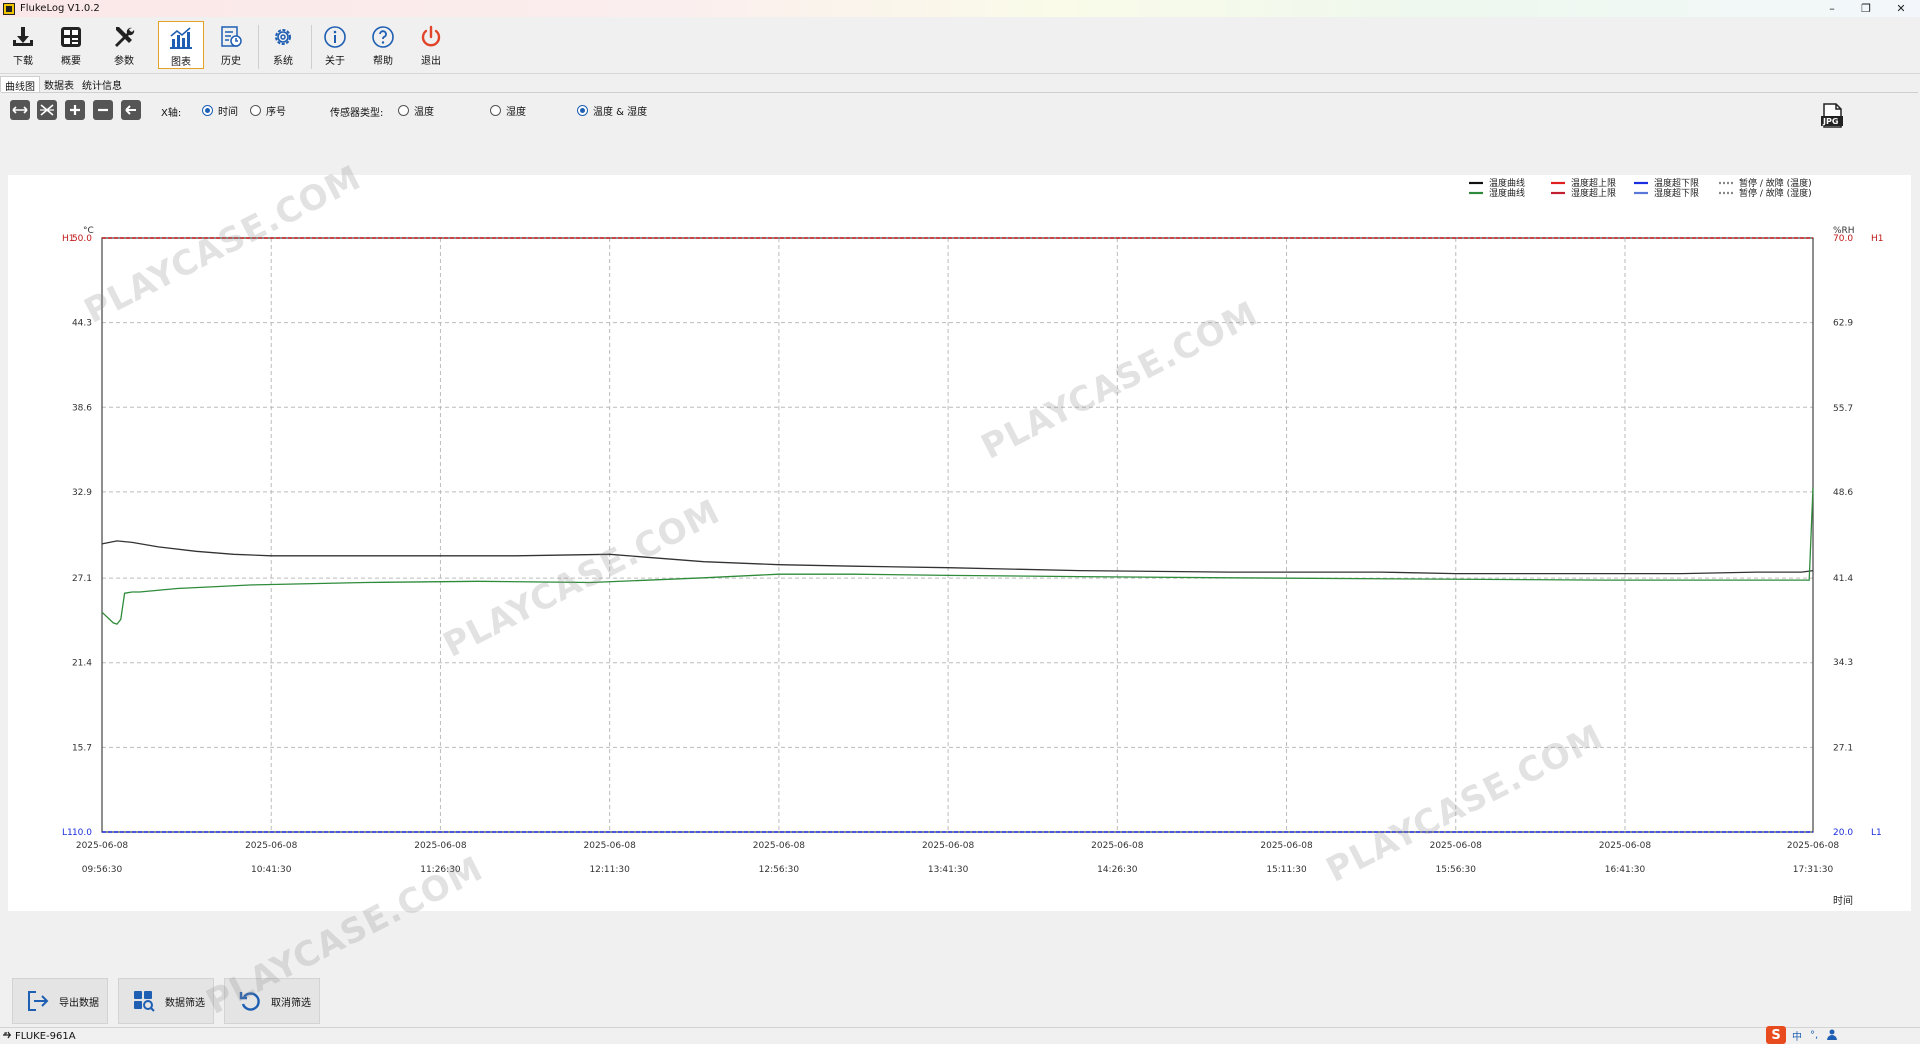  What do you see at coordinates (7, 1036) in the screenshot?
I see `usb-icon` at bounding box center [7, 1036].